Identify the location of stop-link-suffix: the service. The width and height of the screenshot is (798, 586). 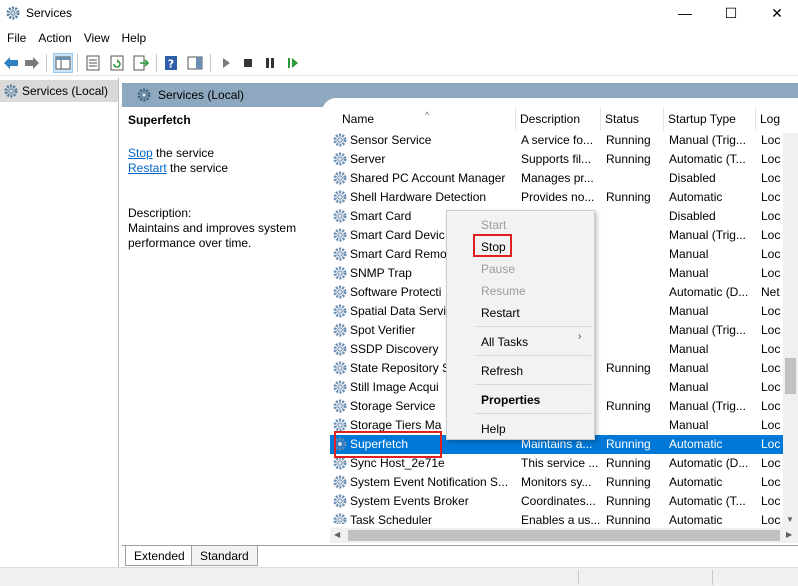
(183, 153).